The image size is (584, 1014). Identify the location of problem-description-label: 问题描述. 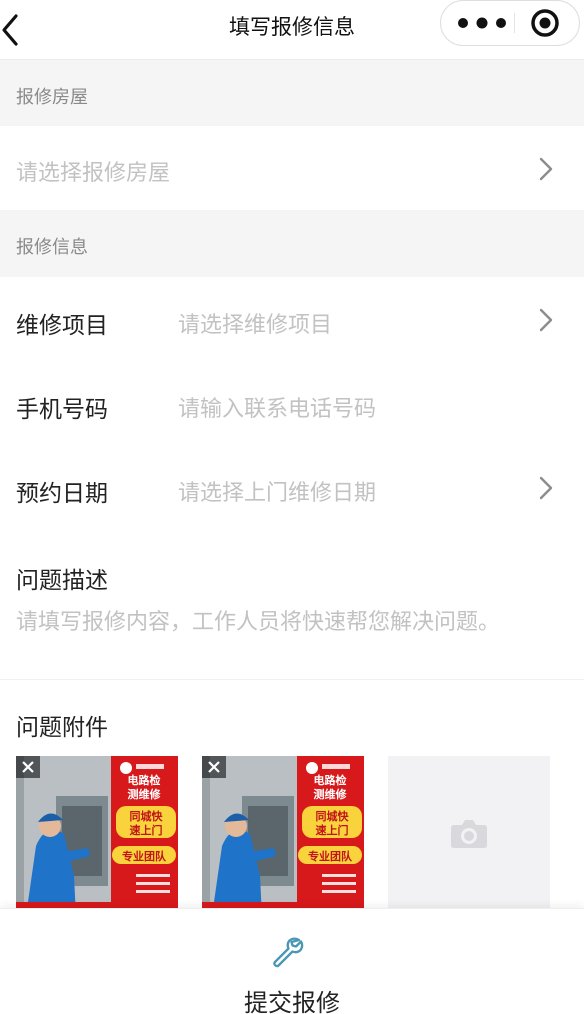
(62, 581).